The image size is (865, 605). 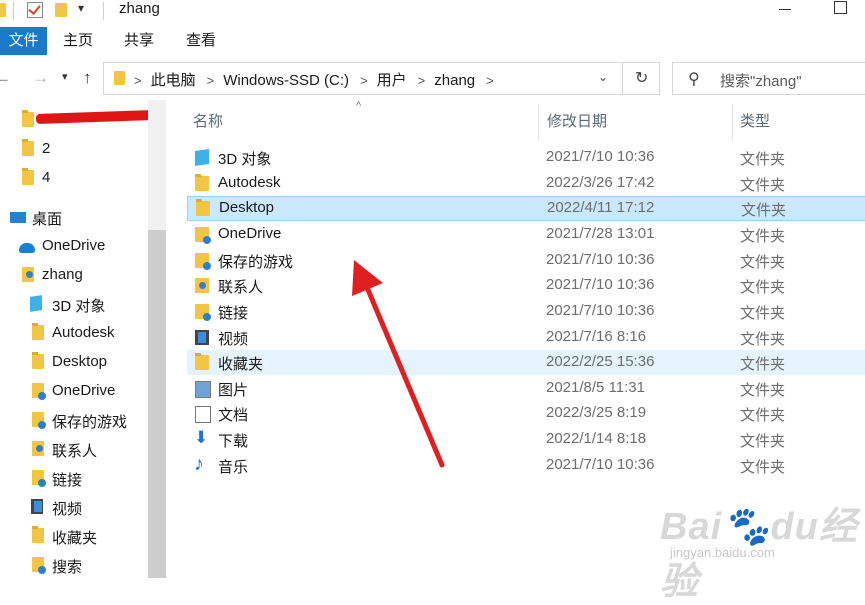 I want to click on file-modified: 2021/7/16 8:16, so click(x=596, y=336).